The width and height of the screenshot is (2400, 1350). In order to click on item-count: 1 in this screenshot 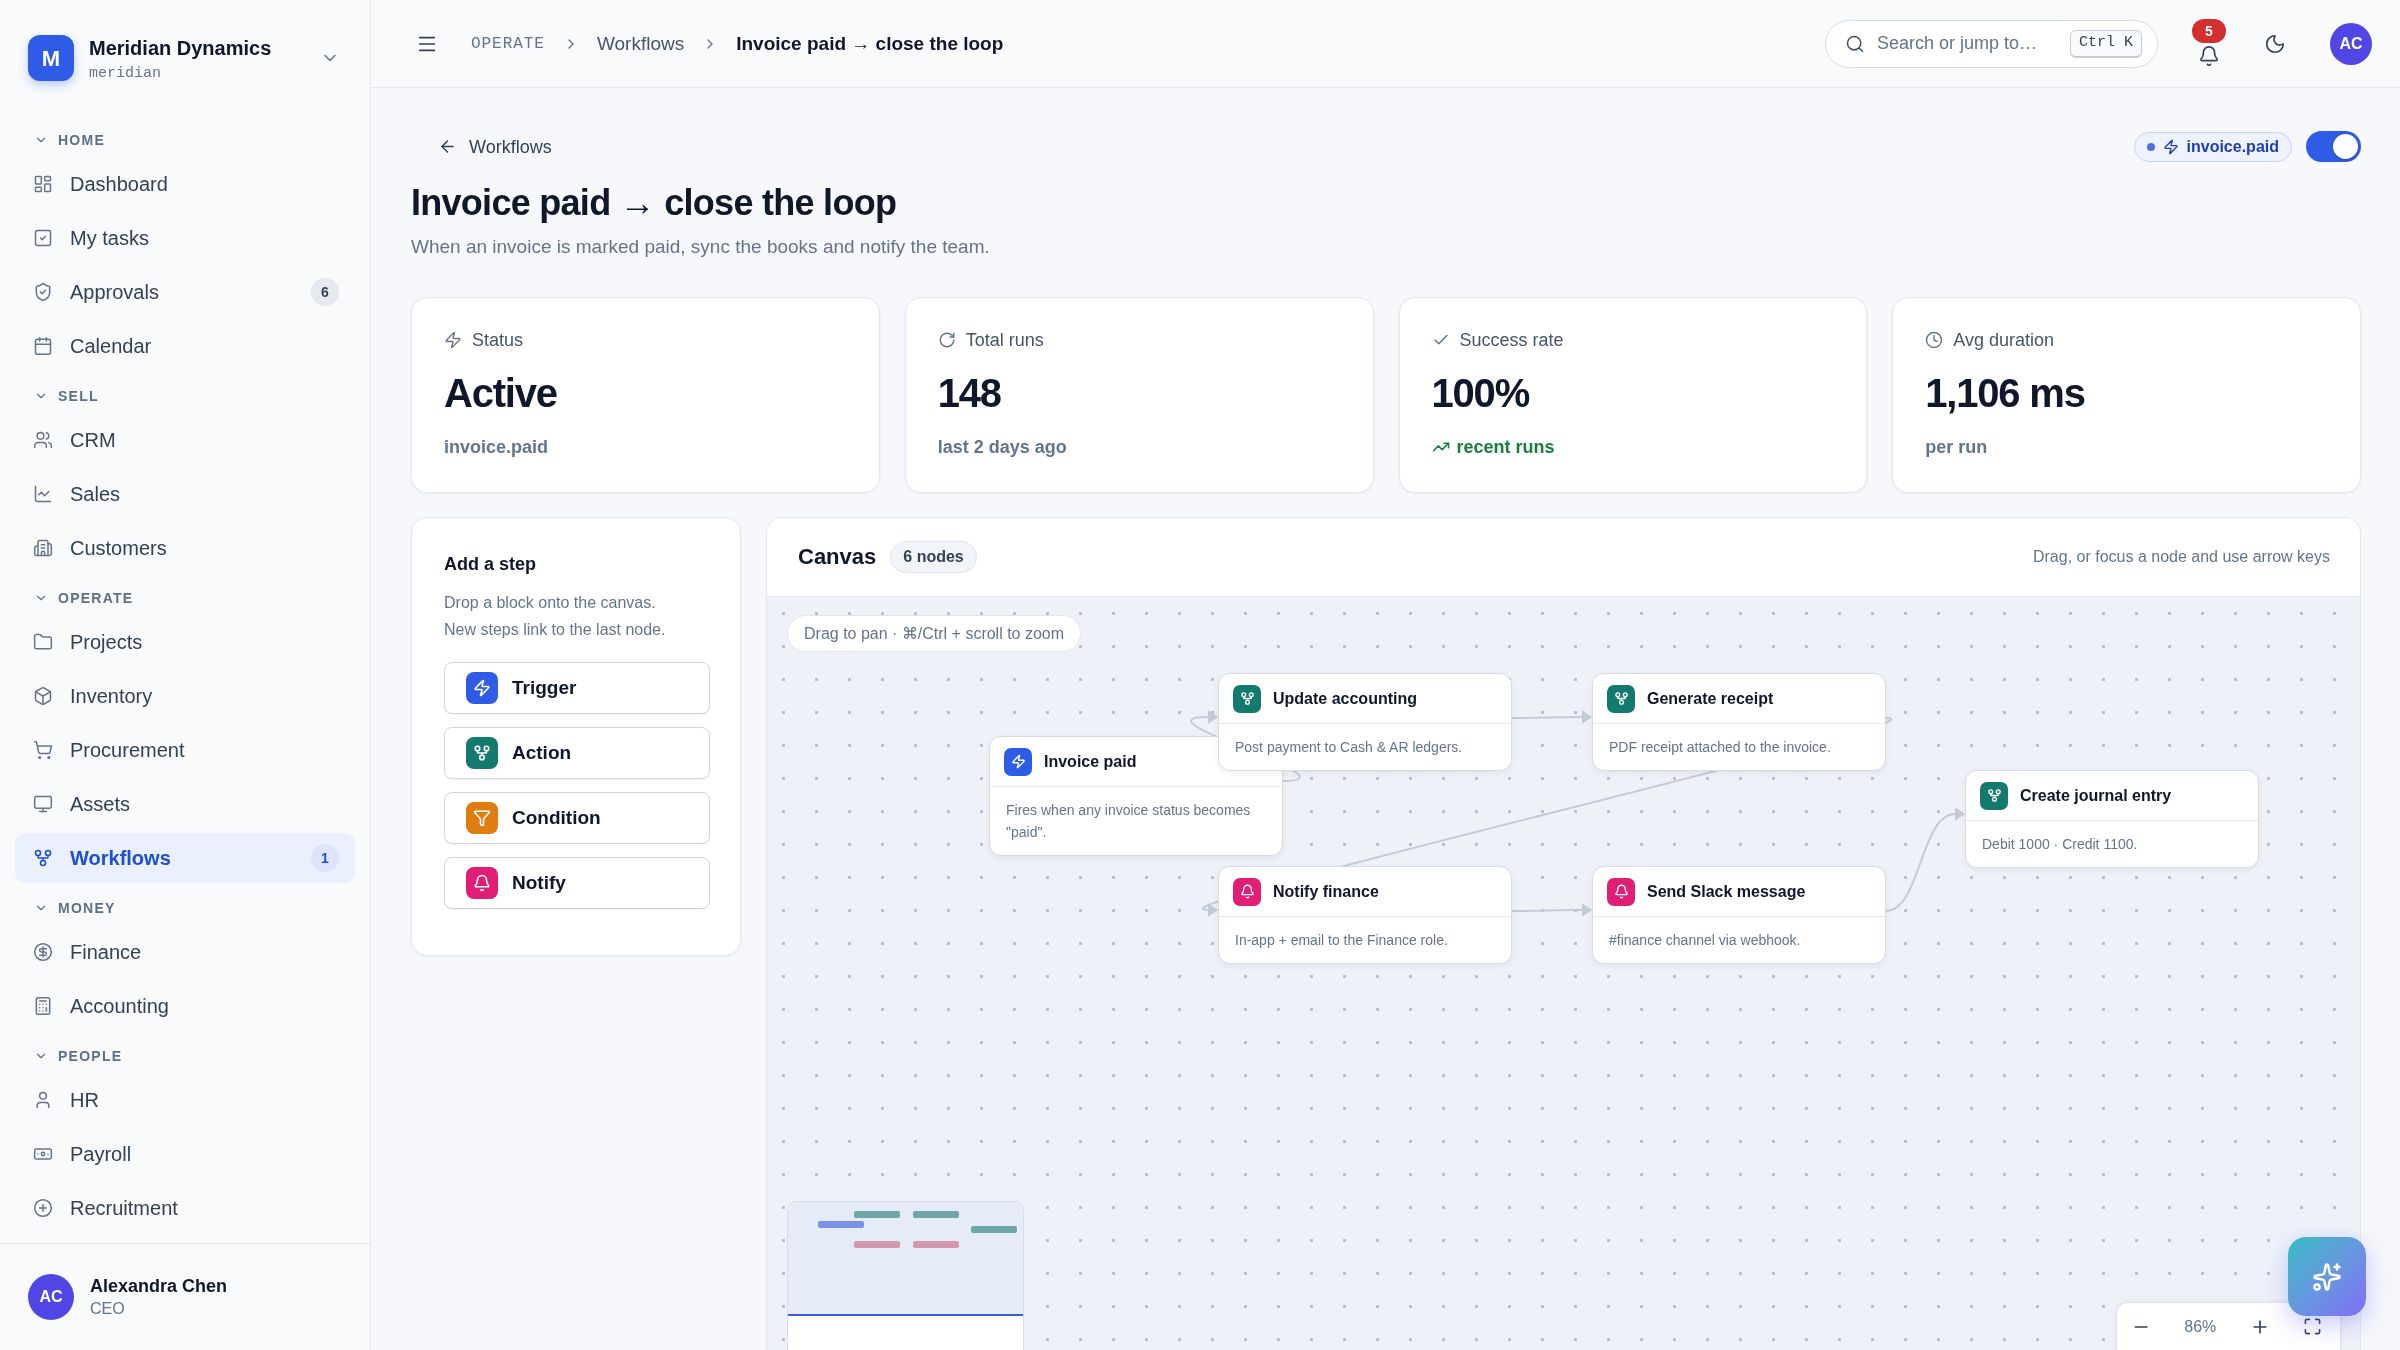, I will do `click(325, 858)`.